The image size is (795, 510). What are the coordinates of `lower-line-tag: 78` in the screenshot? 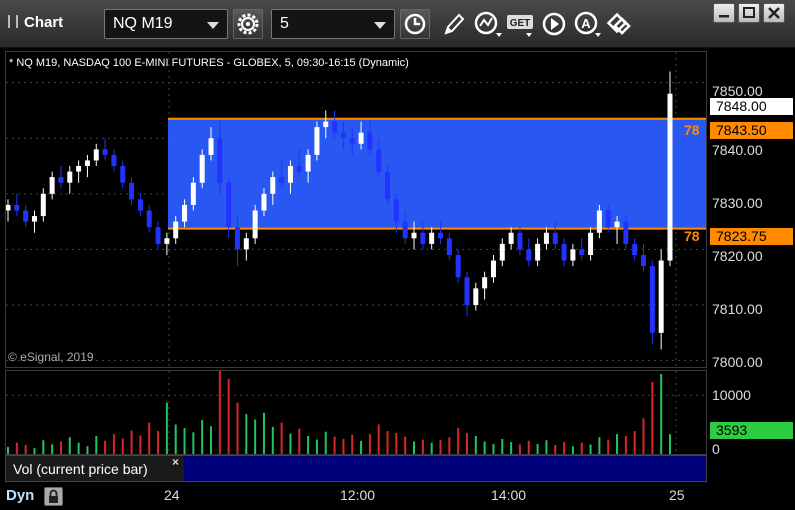 It's located at (692, 236).